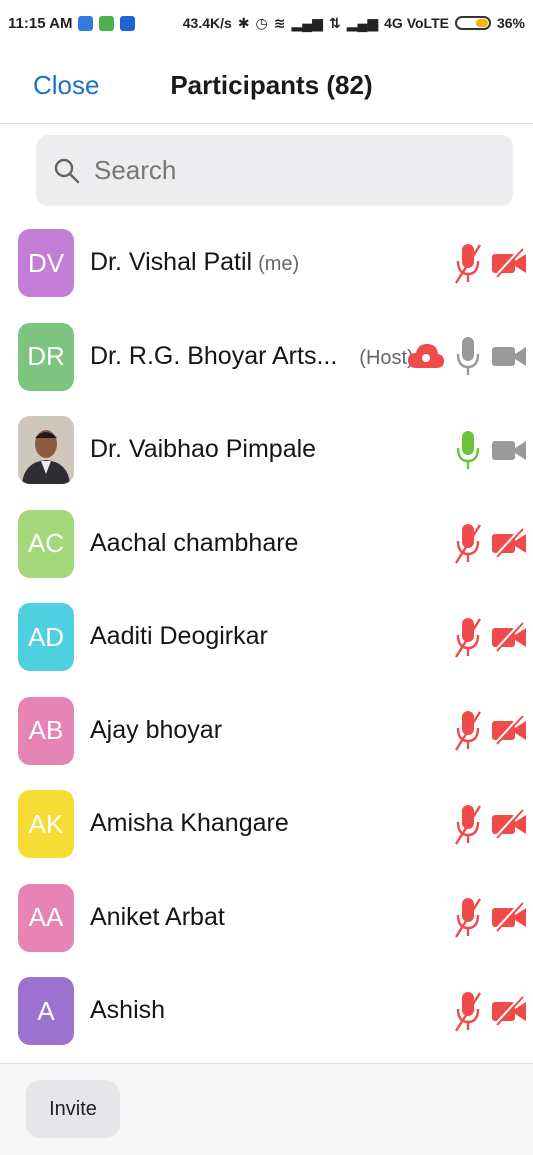  I want to click on battery-level, so click(482, 23).